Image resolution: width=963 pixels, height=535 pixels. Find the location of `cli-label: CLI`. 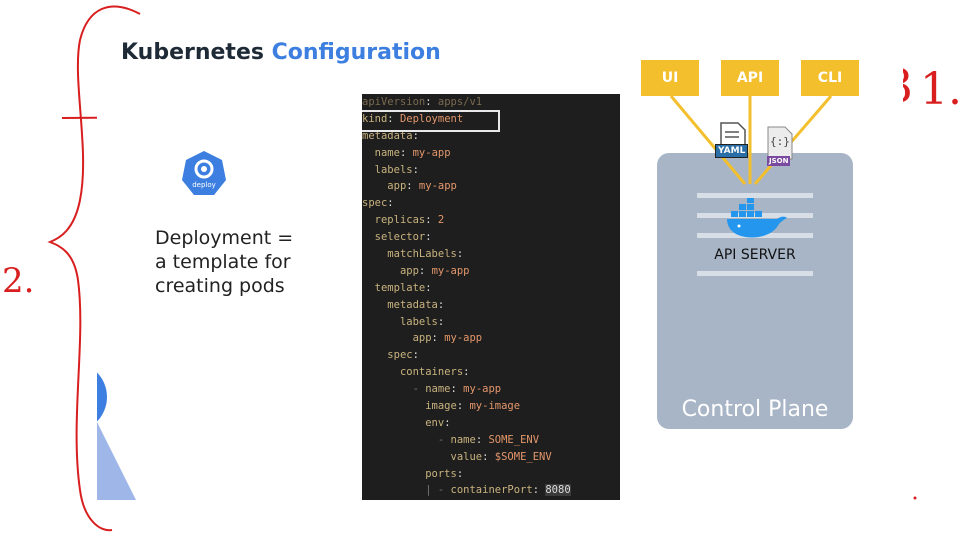

cli-label: CLI is located at coordinates (830, 78).